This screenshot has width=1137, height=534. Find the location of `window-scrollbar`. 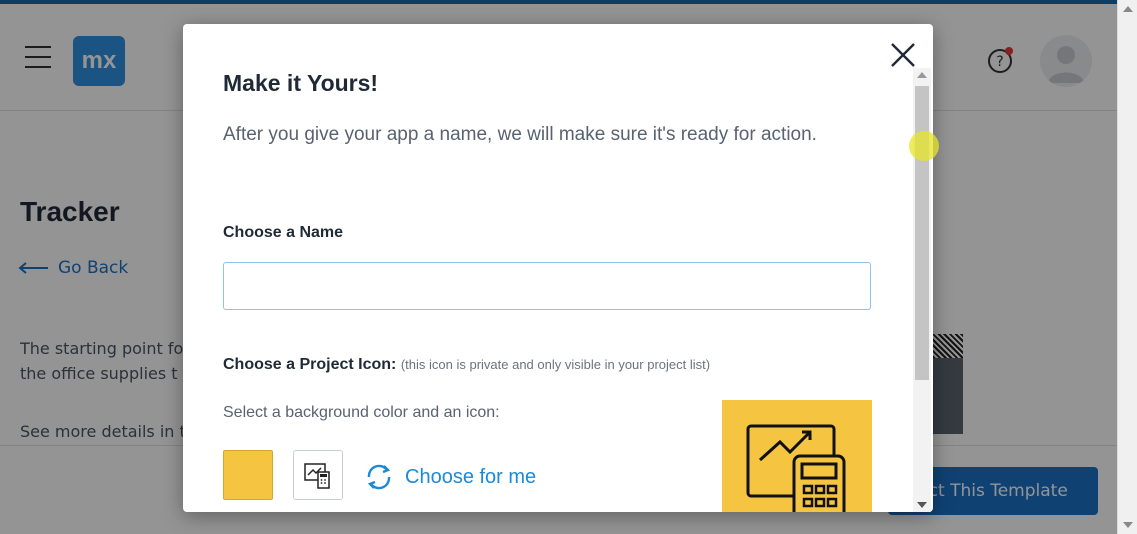

window-scrollbar is located at coordinates (1127, 267).